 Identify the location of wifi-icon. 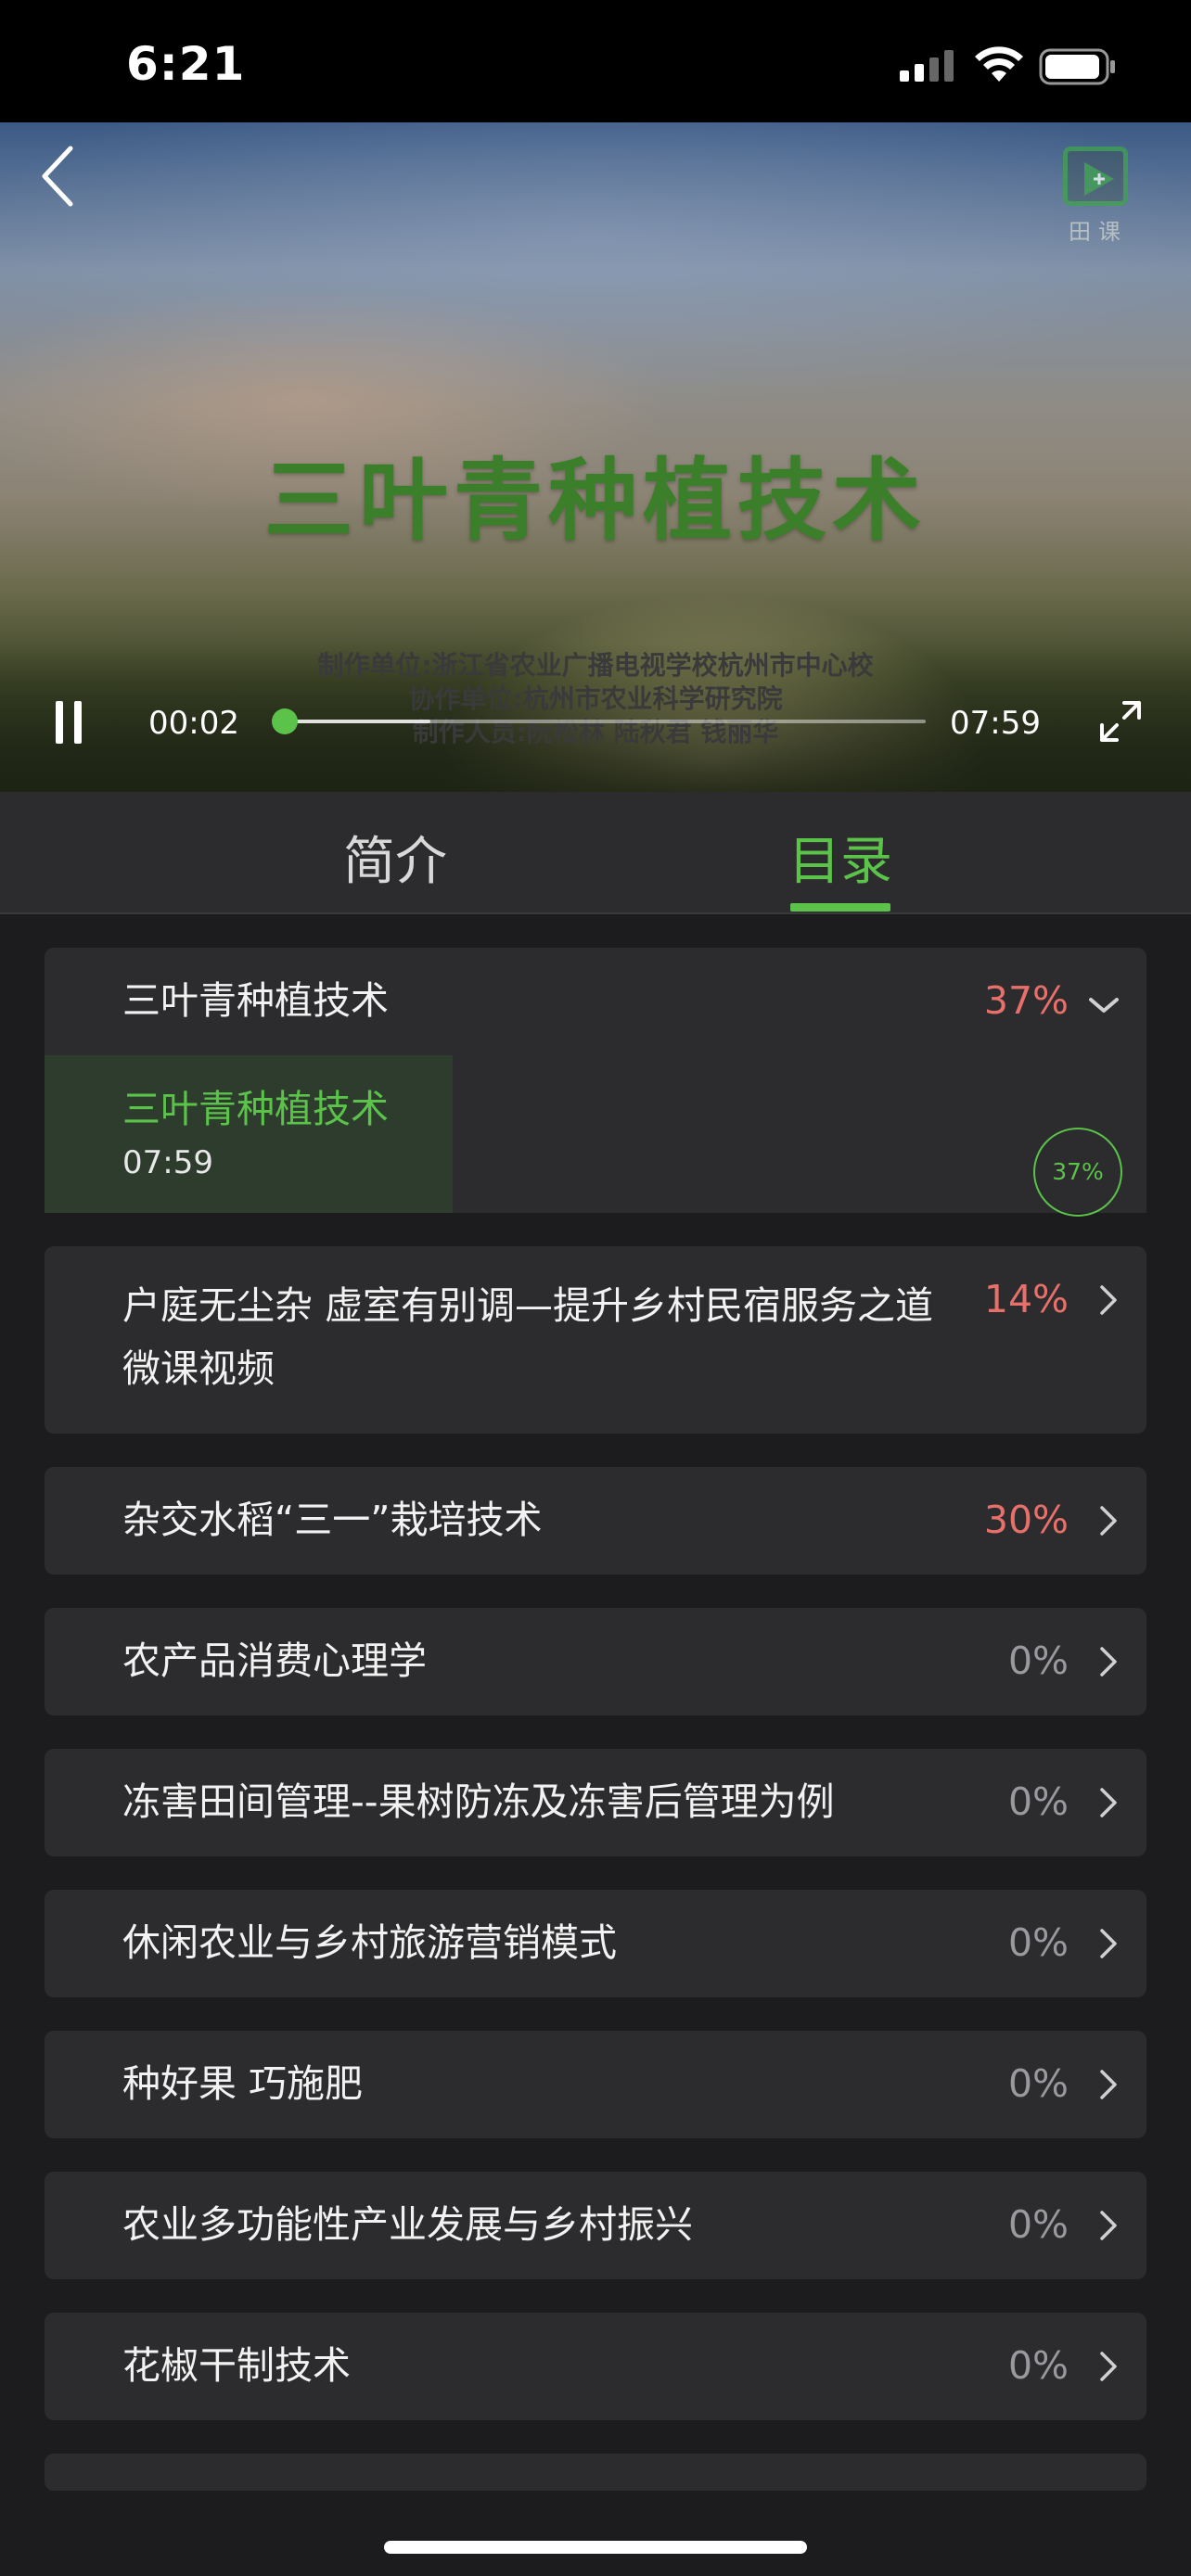
(999, 64).